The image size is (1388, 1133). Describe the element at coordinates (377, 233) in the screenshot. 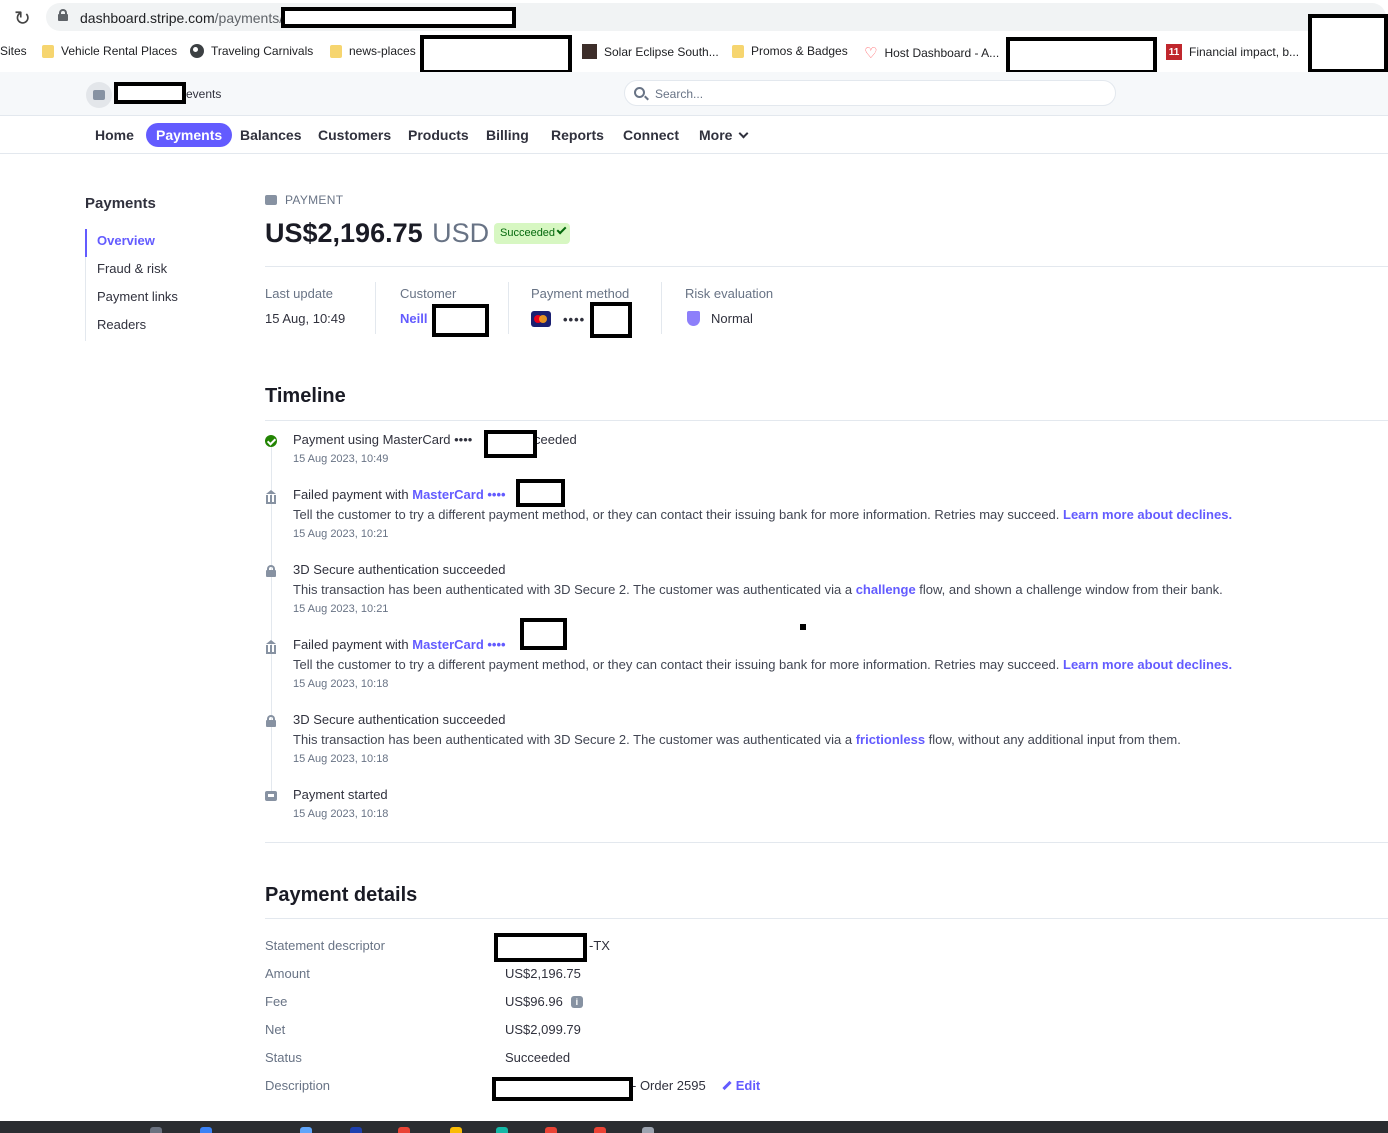

I see `payment-amount: US$2,196.75 USD` at that location.